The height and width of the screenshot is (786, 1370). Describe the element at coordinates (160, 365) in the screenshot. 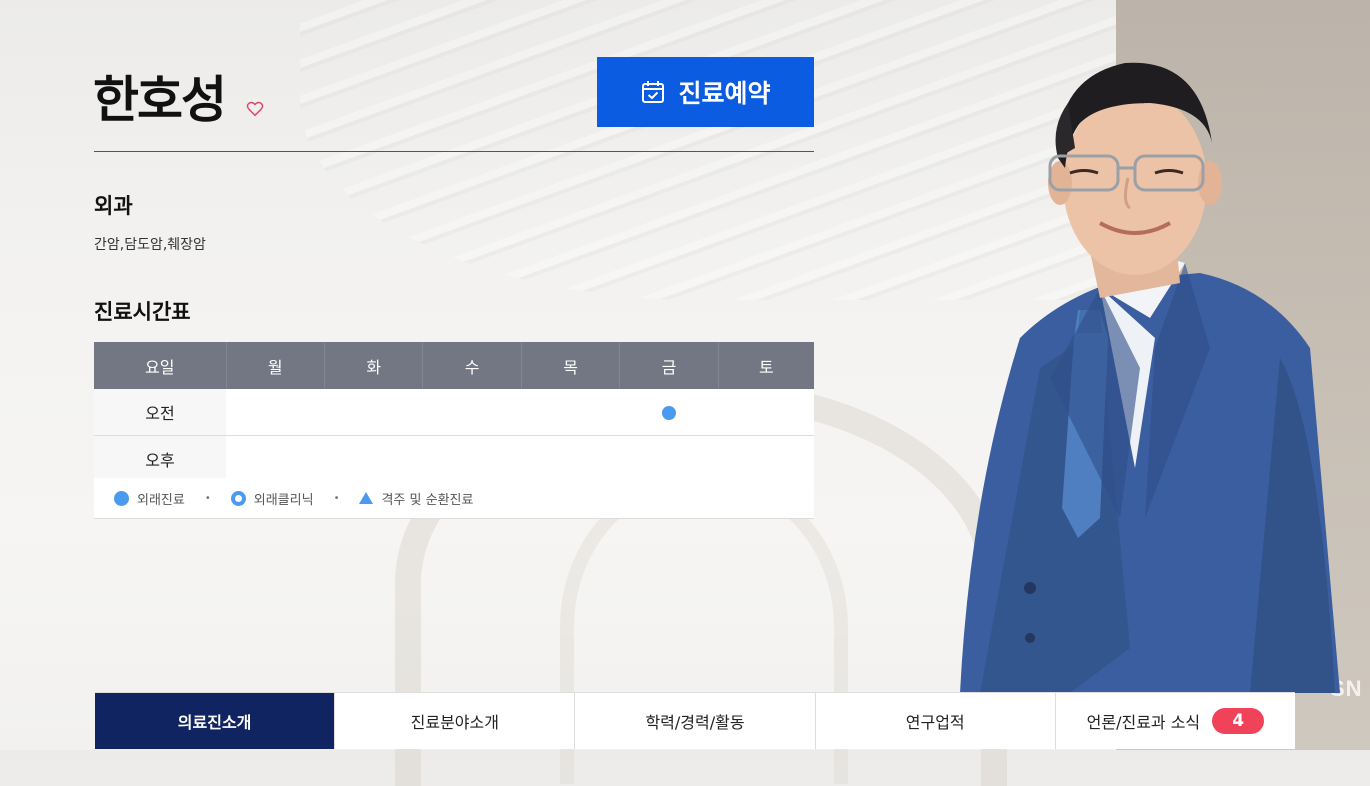

I see `header-day-label: 요일` at that location.